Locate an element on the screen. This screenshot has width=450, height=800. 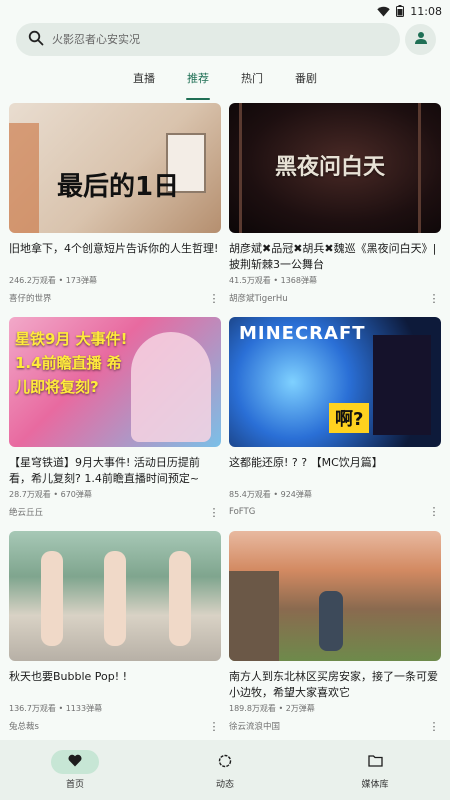
video-stats: 246.2万观看 • 173弹幕 is located at coordinates (53, 280).